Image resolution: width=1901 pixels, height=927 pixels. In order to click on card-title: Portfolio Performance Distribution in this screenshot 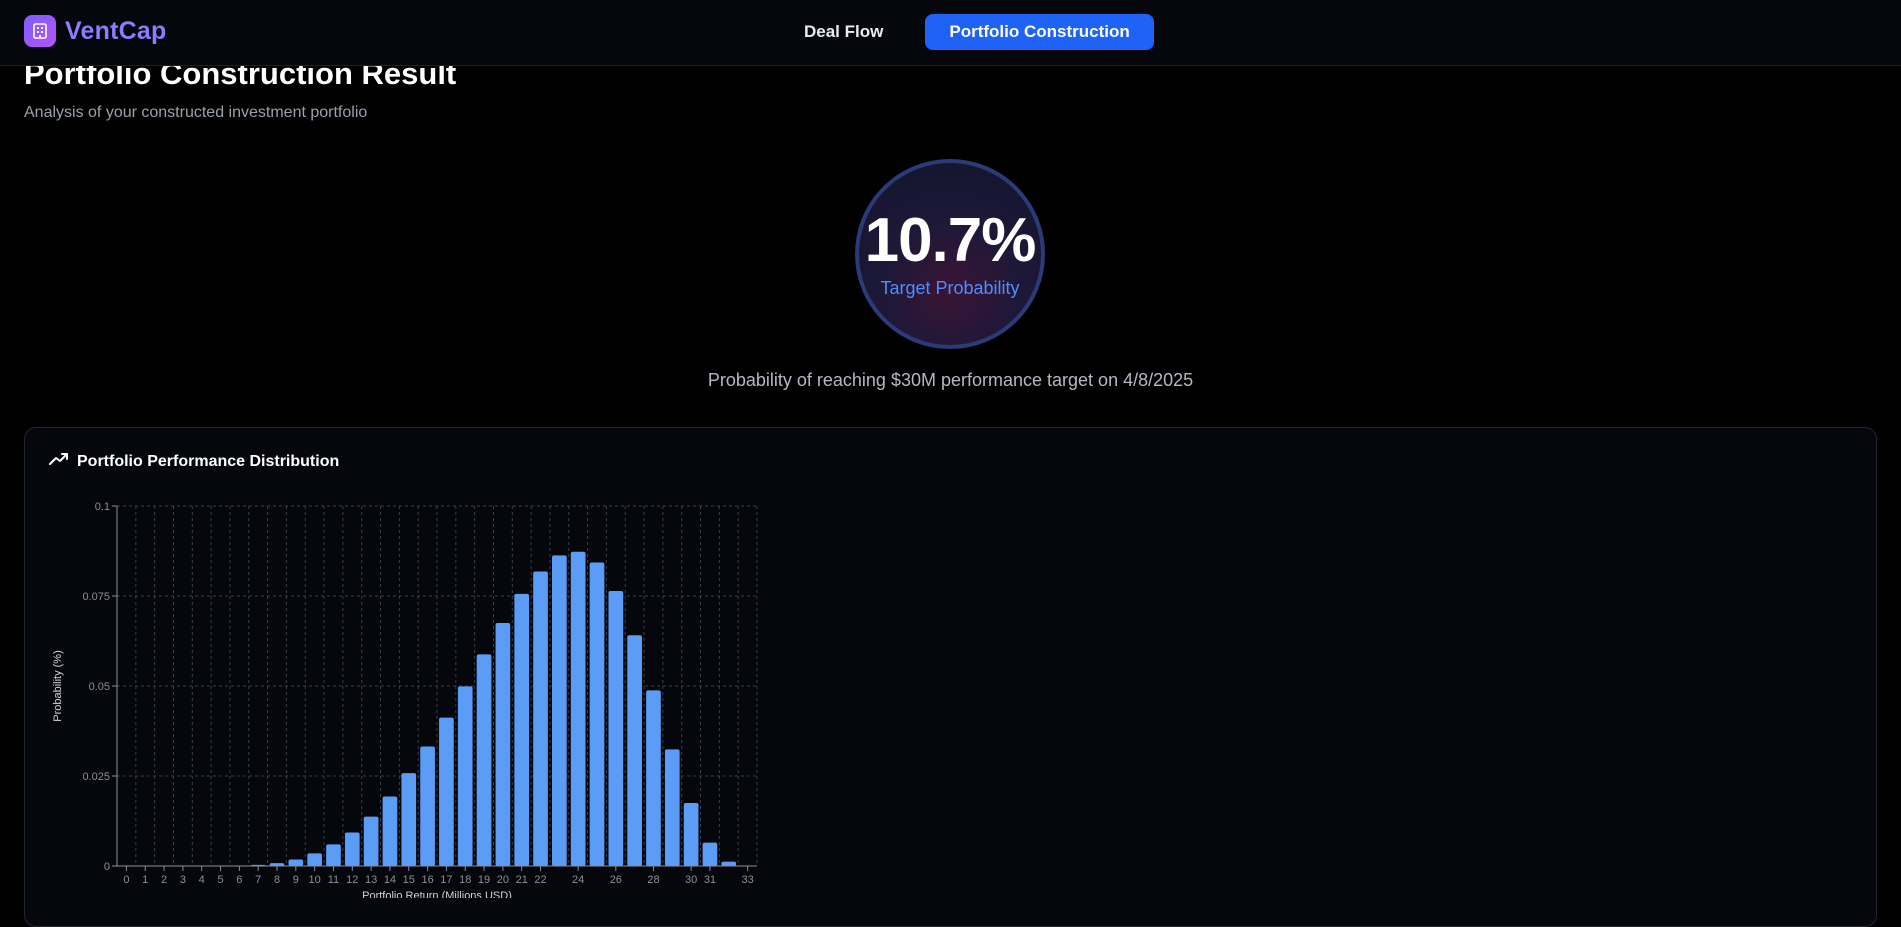, I will do `click(208, 461)`.